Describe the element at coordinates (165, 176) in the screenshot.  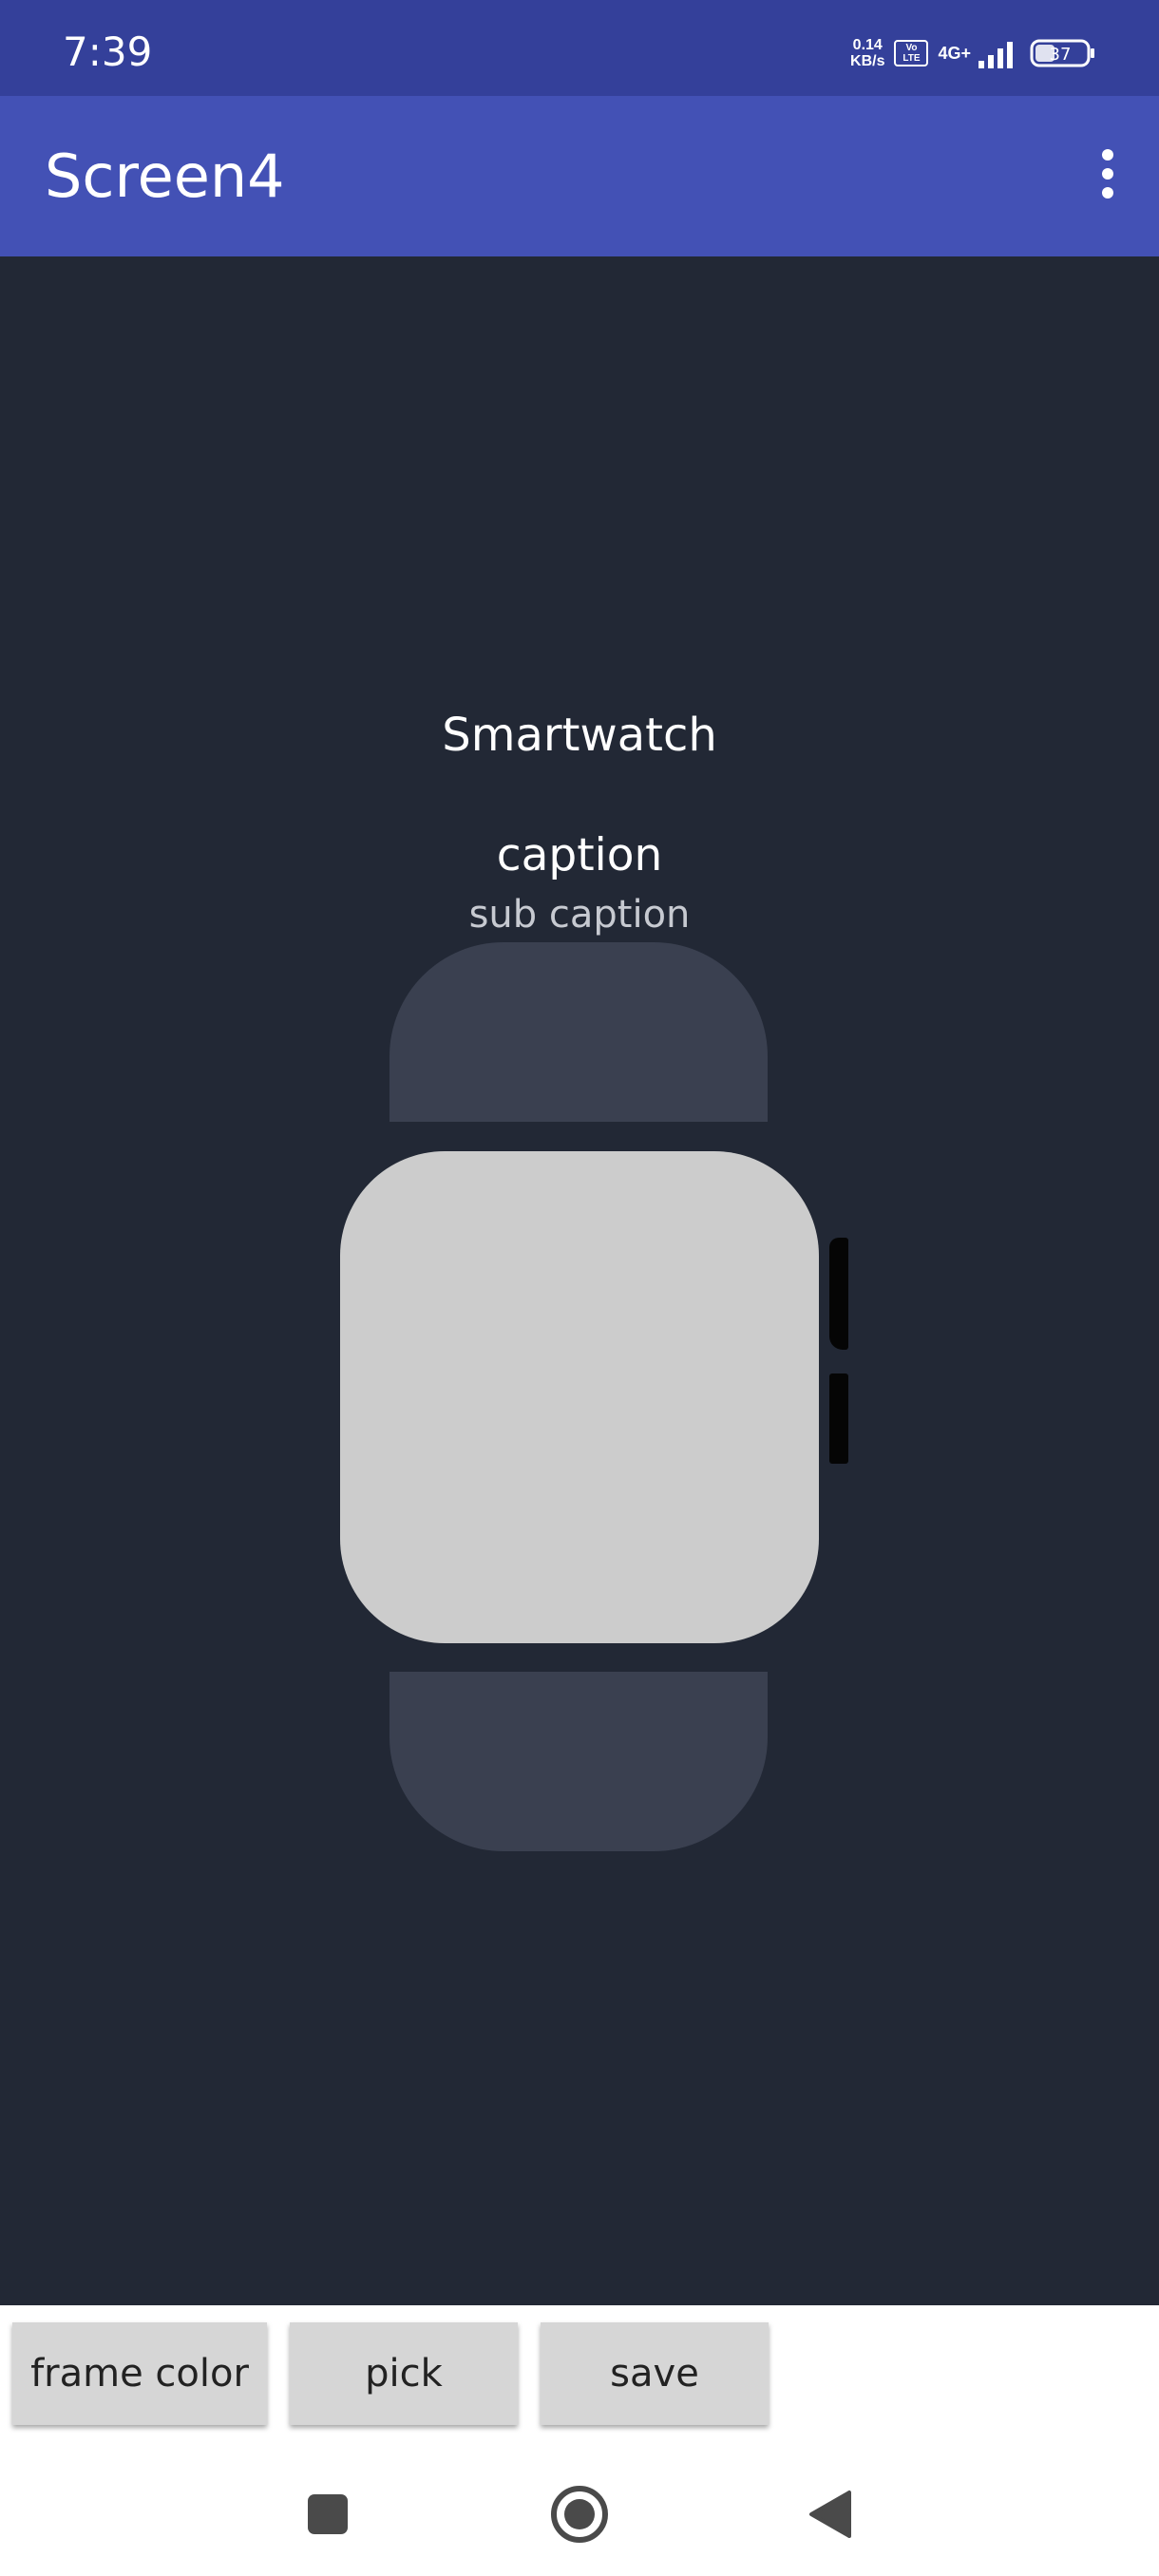
I see `app-title: Screen4` at that location.